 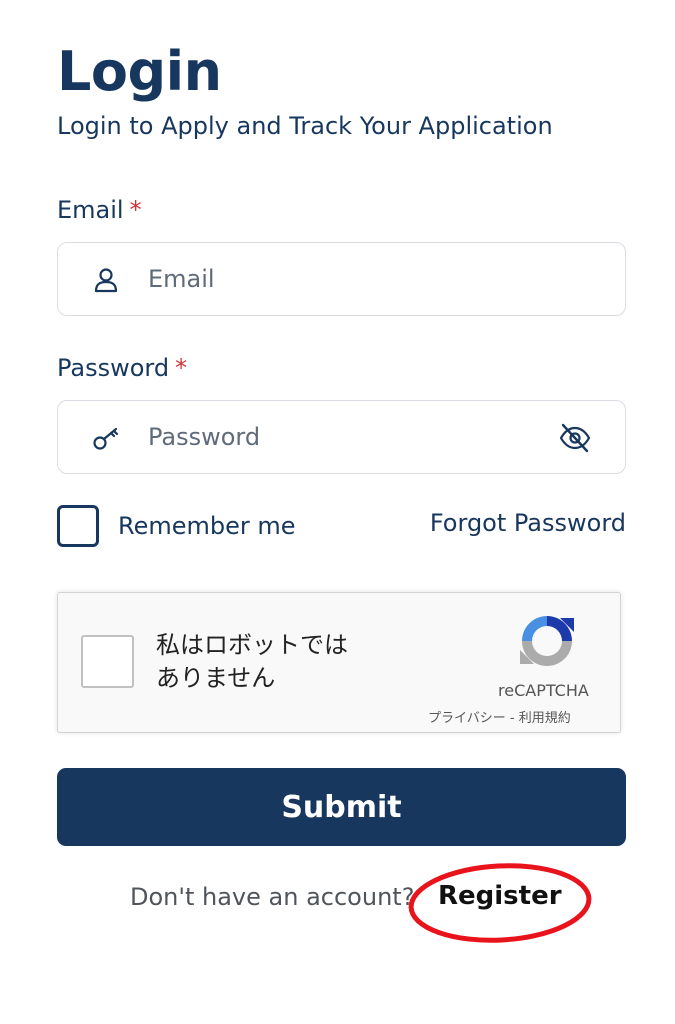 I want to click on email-label: Email *, so click(x=99, y=210).